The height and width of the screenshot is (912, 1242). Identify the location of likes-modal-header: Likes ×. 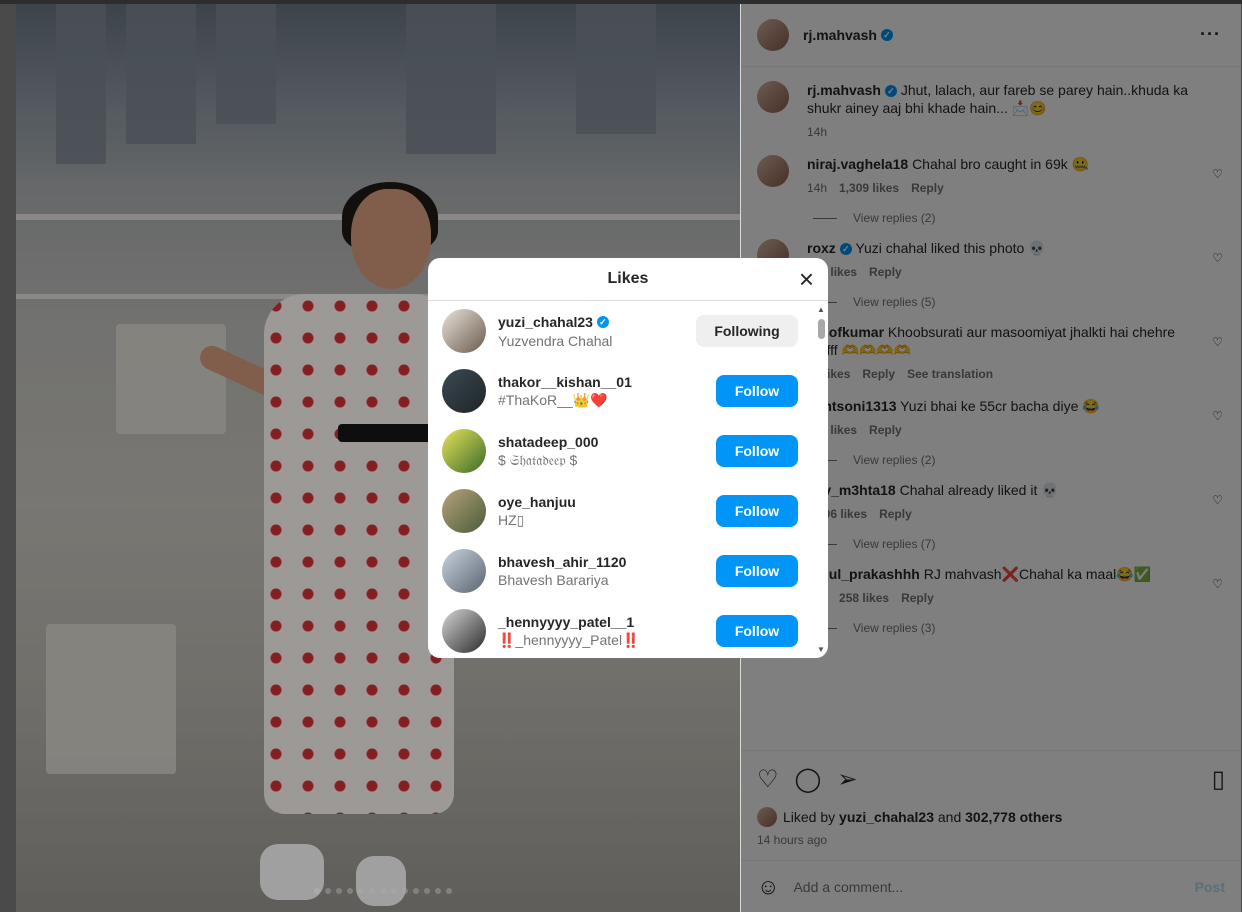
(628, 279).